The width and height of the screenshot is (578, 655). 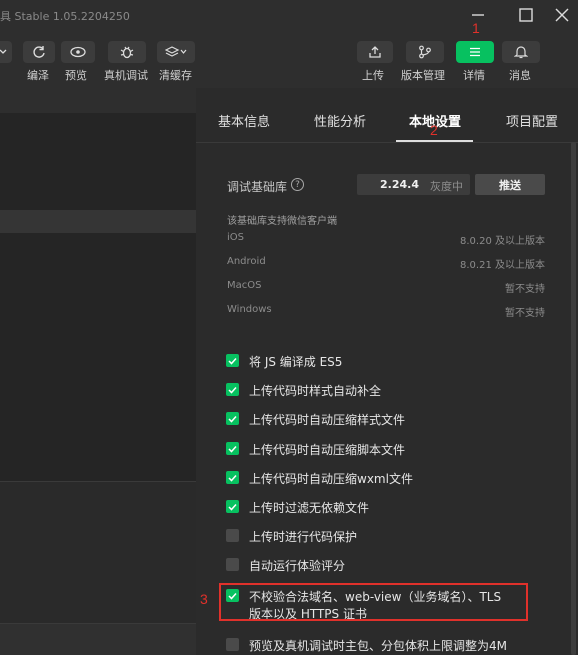 I want to click on bug-icon, so click(x=127, y=52).